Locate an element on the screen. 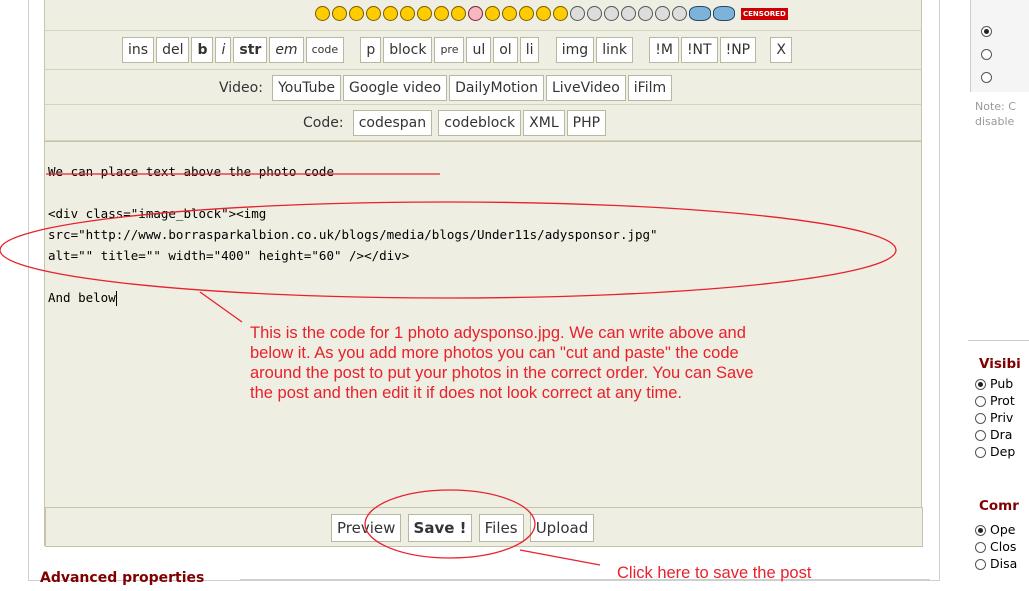 The width and height of the screenshot is (1029, 591). comments-option-disabled: Disa is located at coordinates (996, 564).